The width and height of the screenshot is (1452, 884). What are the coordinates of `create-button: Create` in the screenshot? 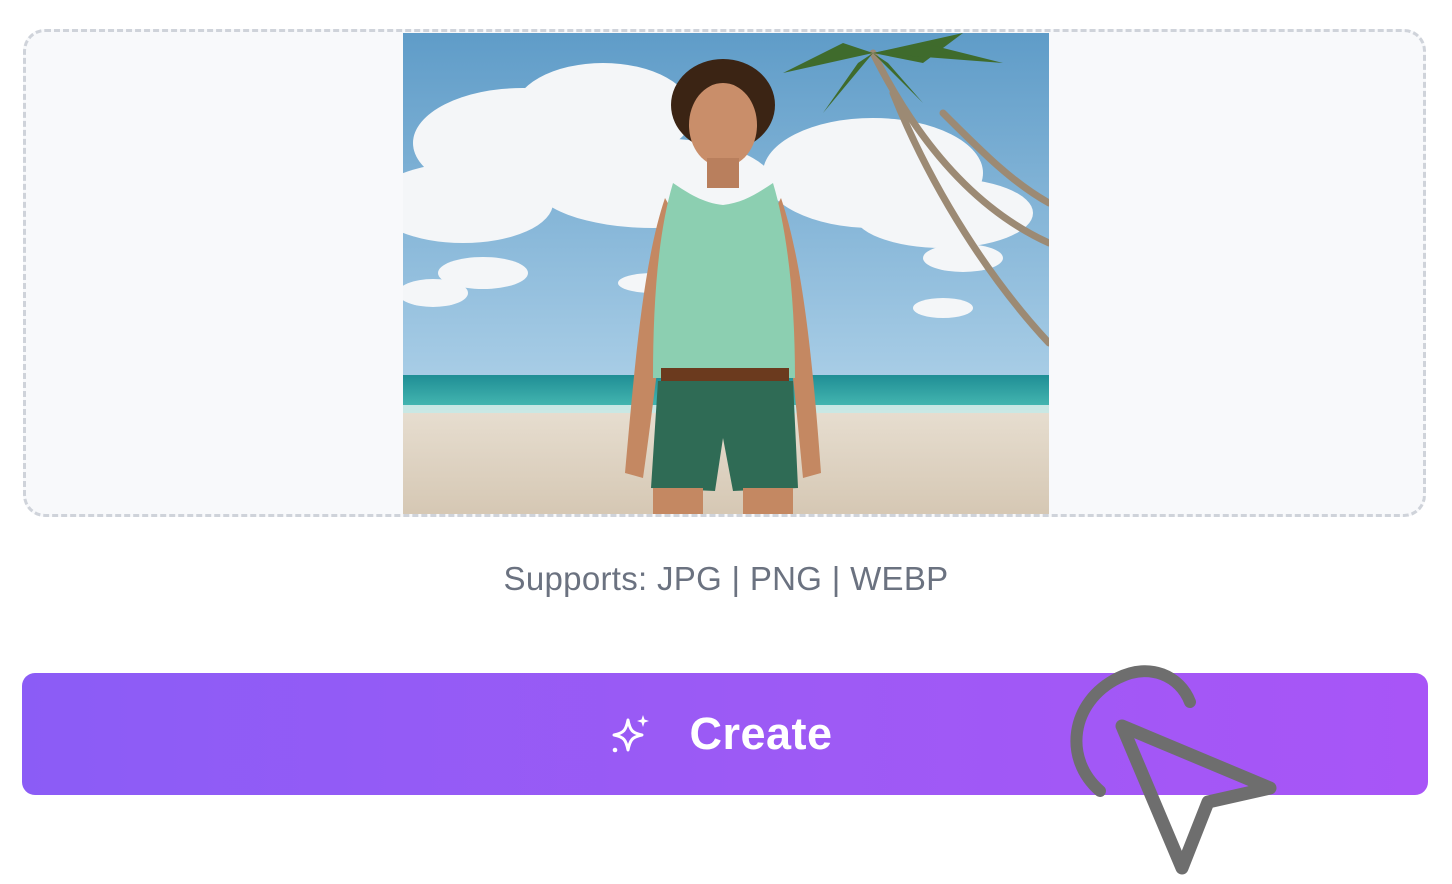 It's located at (725, 734).